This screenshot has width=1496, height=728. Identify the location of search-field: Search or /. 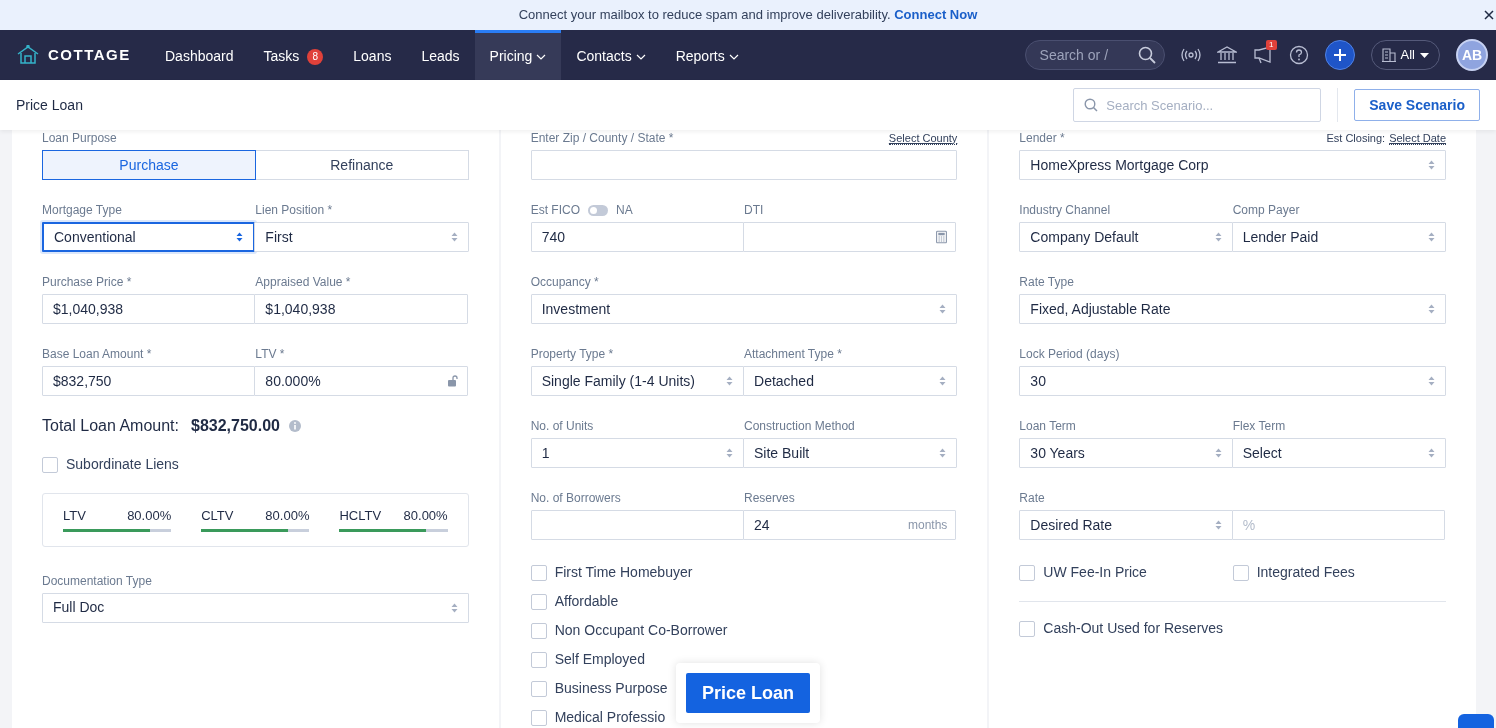
(1094, 55).